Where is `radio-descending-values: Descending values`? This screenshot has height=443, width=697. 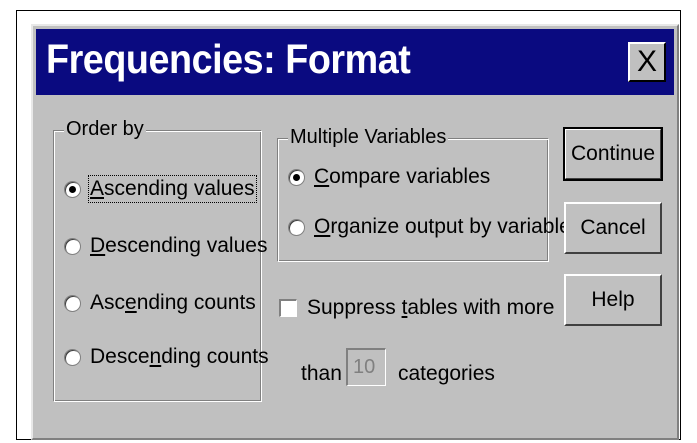
radio-descending-values: Descending values is located at coordinates (165, 246).